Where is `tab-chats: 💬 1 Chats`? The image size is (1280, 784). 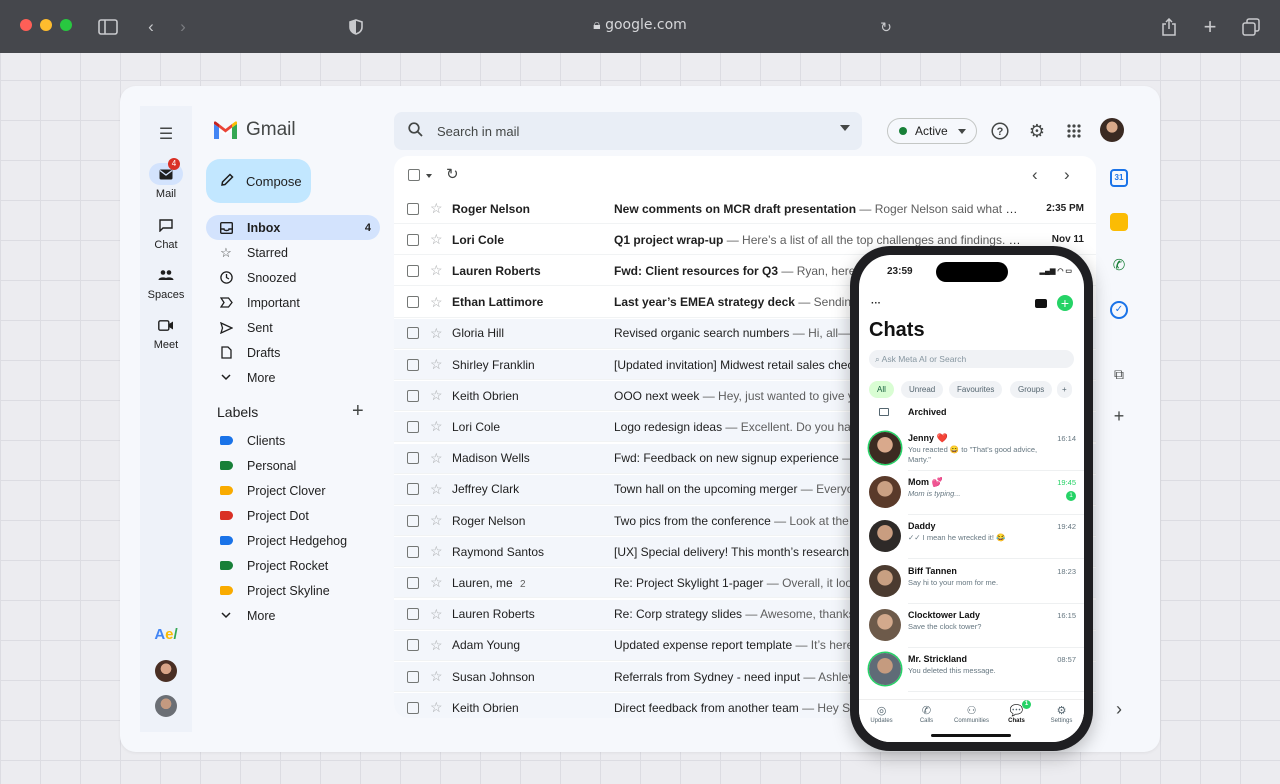
tab-chats: 💬 1 Chats is located at coordinates (1016, 712).